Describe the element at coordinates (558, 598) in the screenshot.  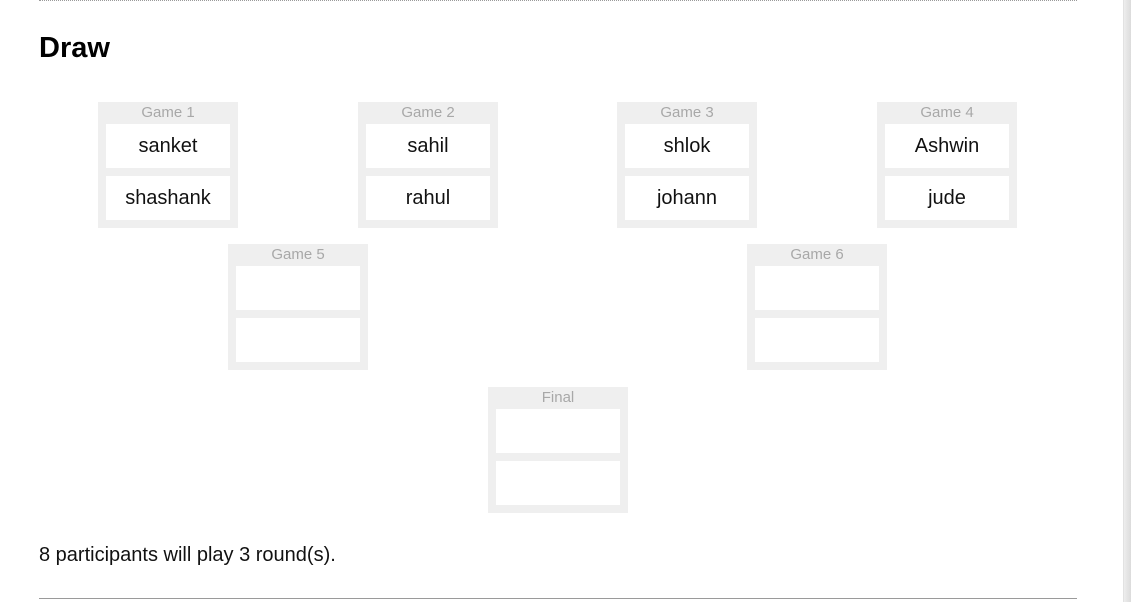
I see `bottom-divider` at that location.